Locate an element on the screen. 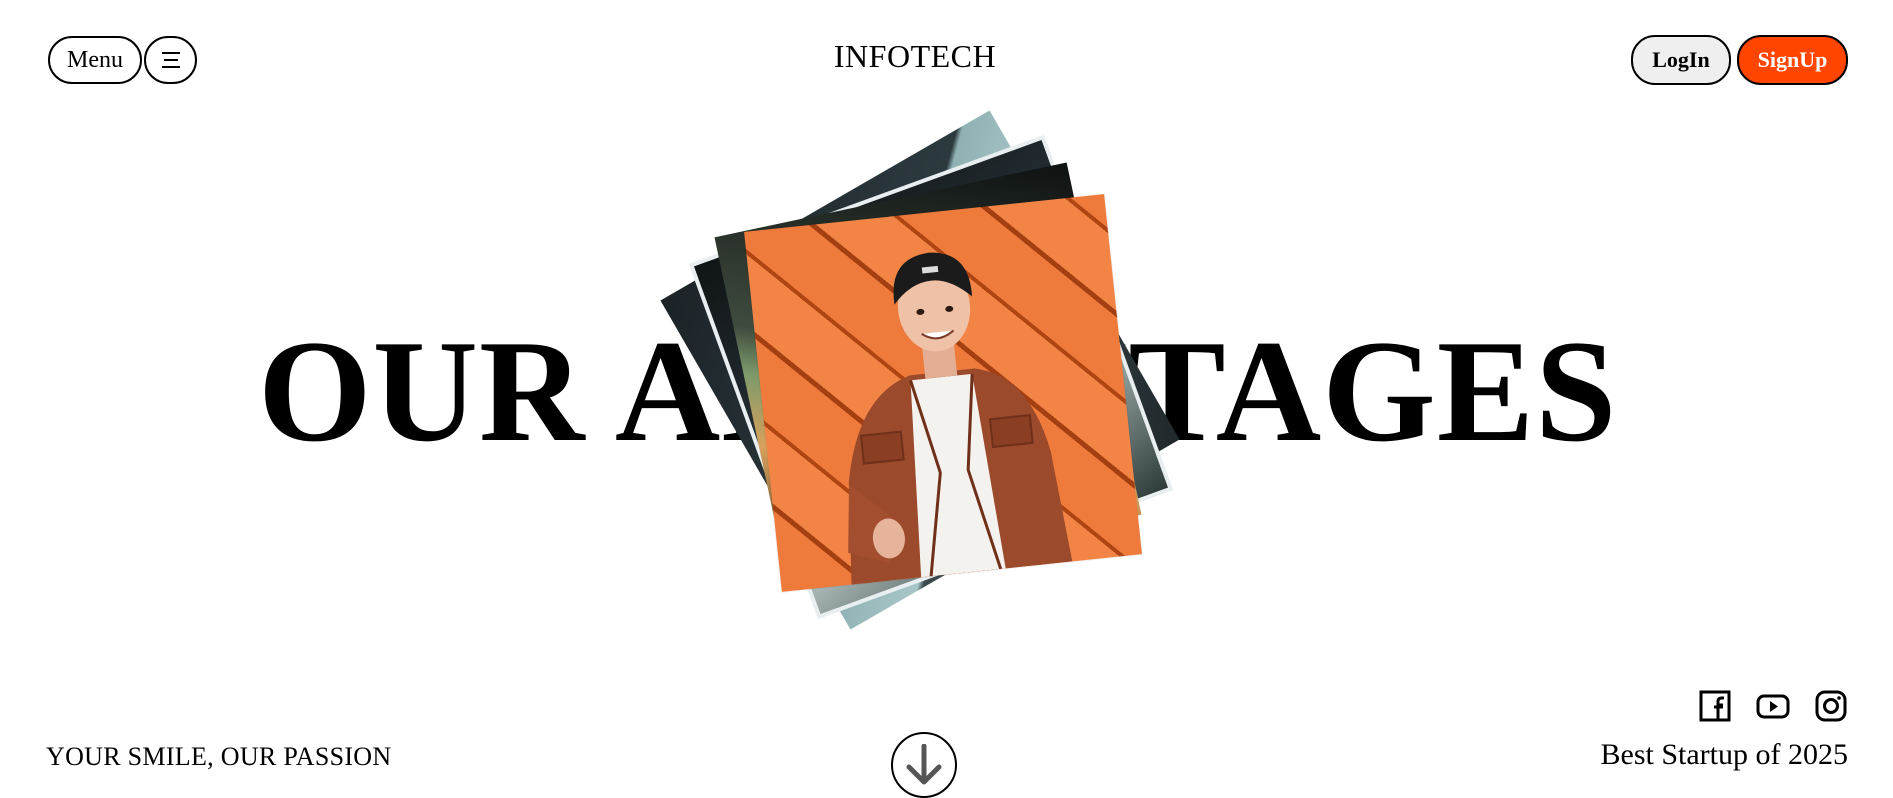 The height and width of the screenshot is (798, 1893). instagram-icon is located at coordinates (1831, 706).